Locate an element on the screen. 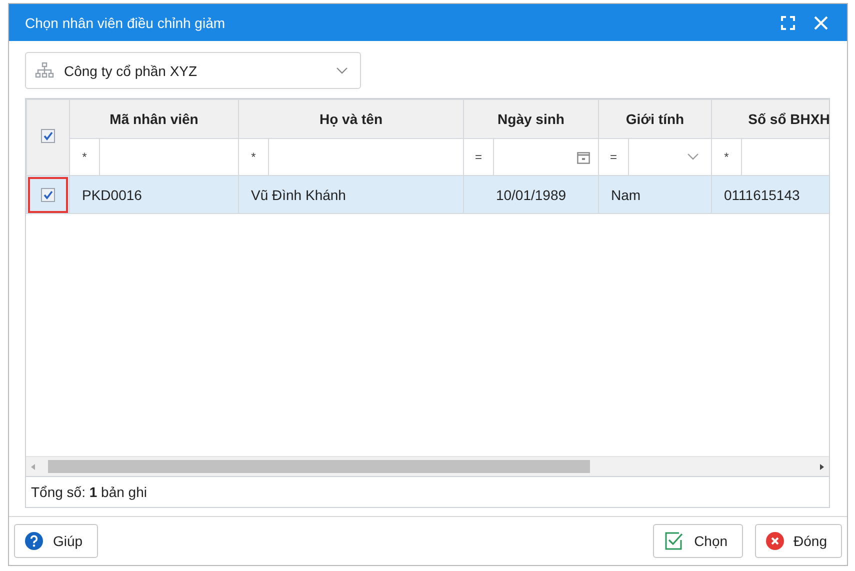 This screenshot has height=571, width=855. window-title: Chọn nhân viên điều chỉnh giảm is located at coordinates (125, 22).